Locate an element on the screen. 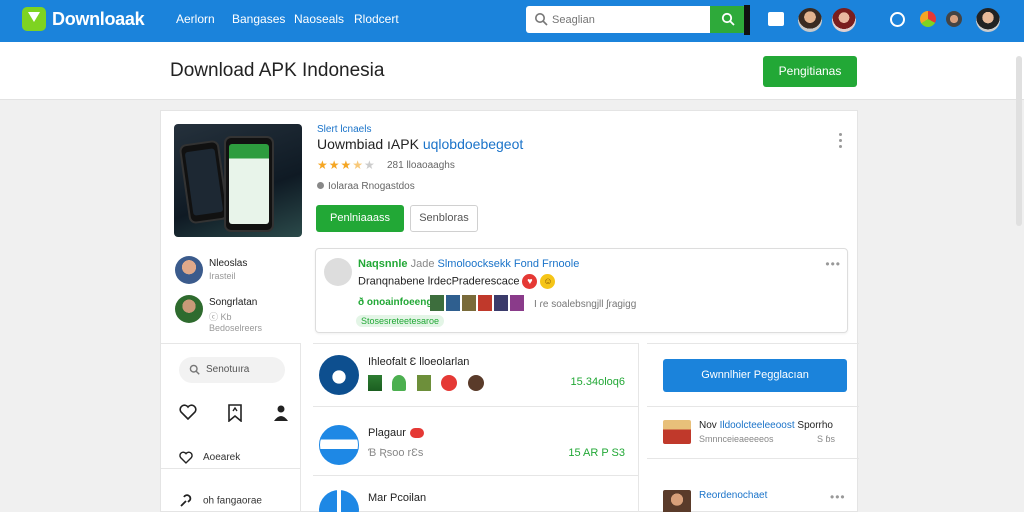  page-header: Download APK Indonesia Pengitianas is located at coordinates (512, 71).